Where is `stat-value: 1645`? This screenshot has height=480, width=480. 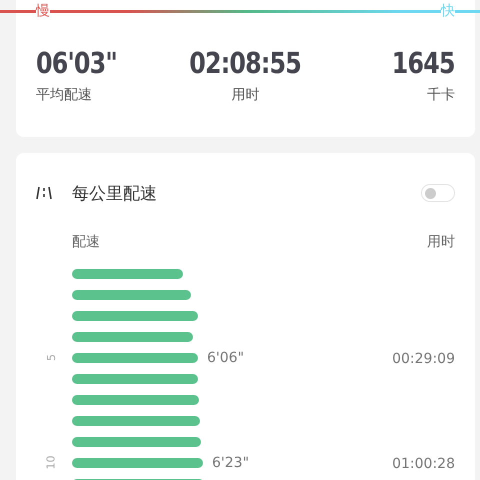
stat-value: 1645 is located at coordinates (424, 63).